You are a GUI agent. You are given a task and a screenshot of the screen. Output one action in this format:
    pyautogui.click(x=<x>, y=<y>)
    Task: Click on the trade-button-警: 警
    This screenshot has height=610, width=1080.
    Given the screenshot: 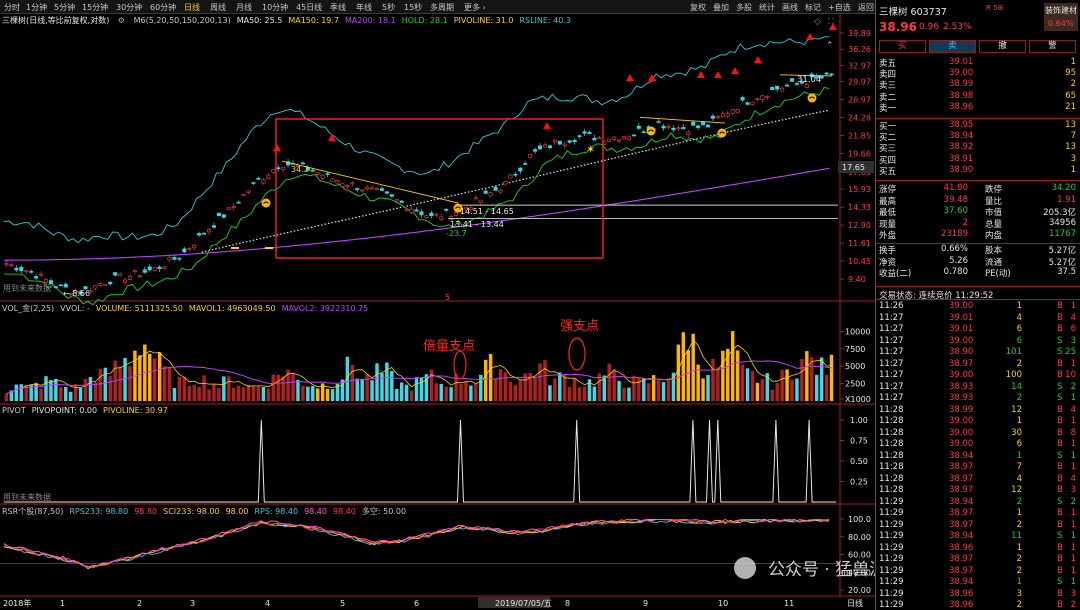 What is the action you would take?
    pyautogui.click(x=1052, y=46)
    